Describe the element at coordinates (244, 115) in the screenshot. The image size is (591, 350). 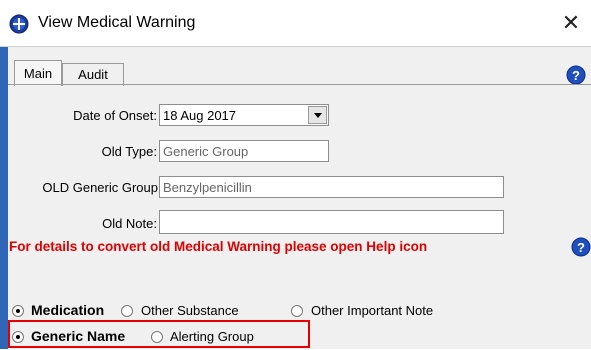
I see `date-of-onset-select: 18 Aug 2017` at that location.